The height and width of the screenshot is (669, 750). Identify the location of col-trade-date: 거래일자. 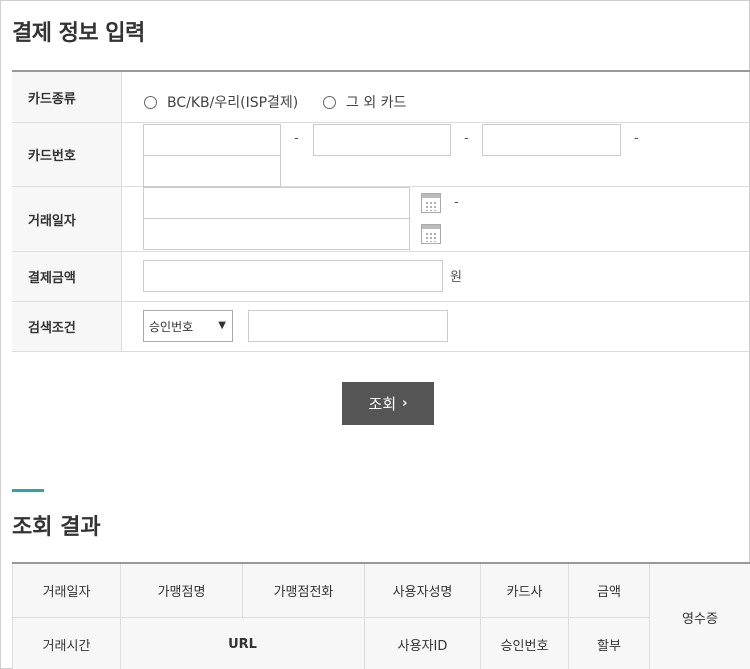
(66, 590).